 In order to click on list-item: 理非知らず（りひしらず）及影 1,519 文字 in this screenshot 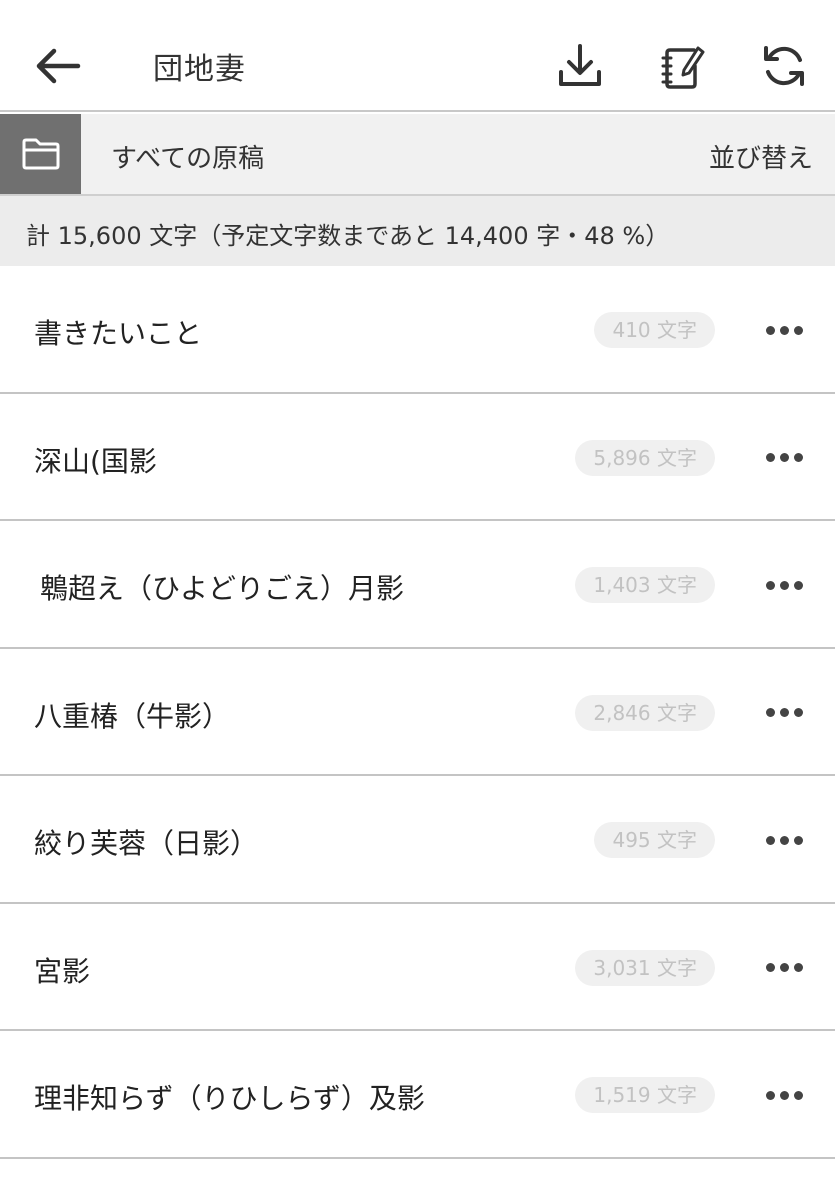, I will do `click(417, 1095)`.